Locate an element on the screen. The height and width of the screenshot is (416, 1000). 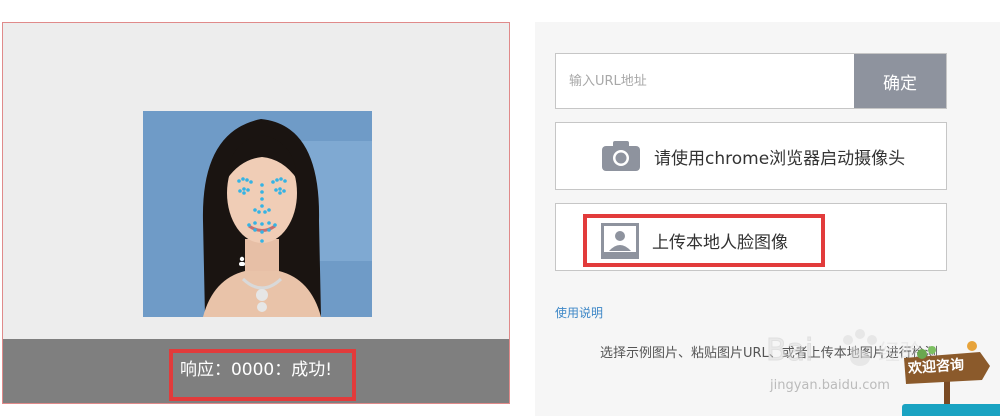
camera-button-label: 请使用chrome浏览器启动摄像头 is located at coordinates (780, 158).